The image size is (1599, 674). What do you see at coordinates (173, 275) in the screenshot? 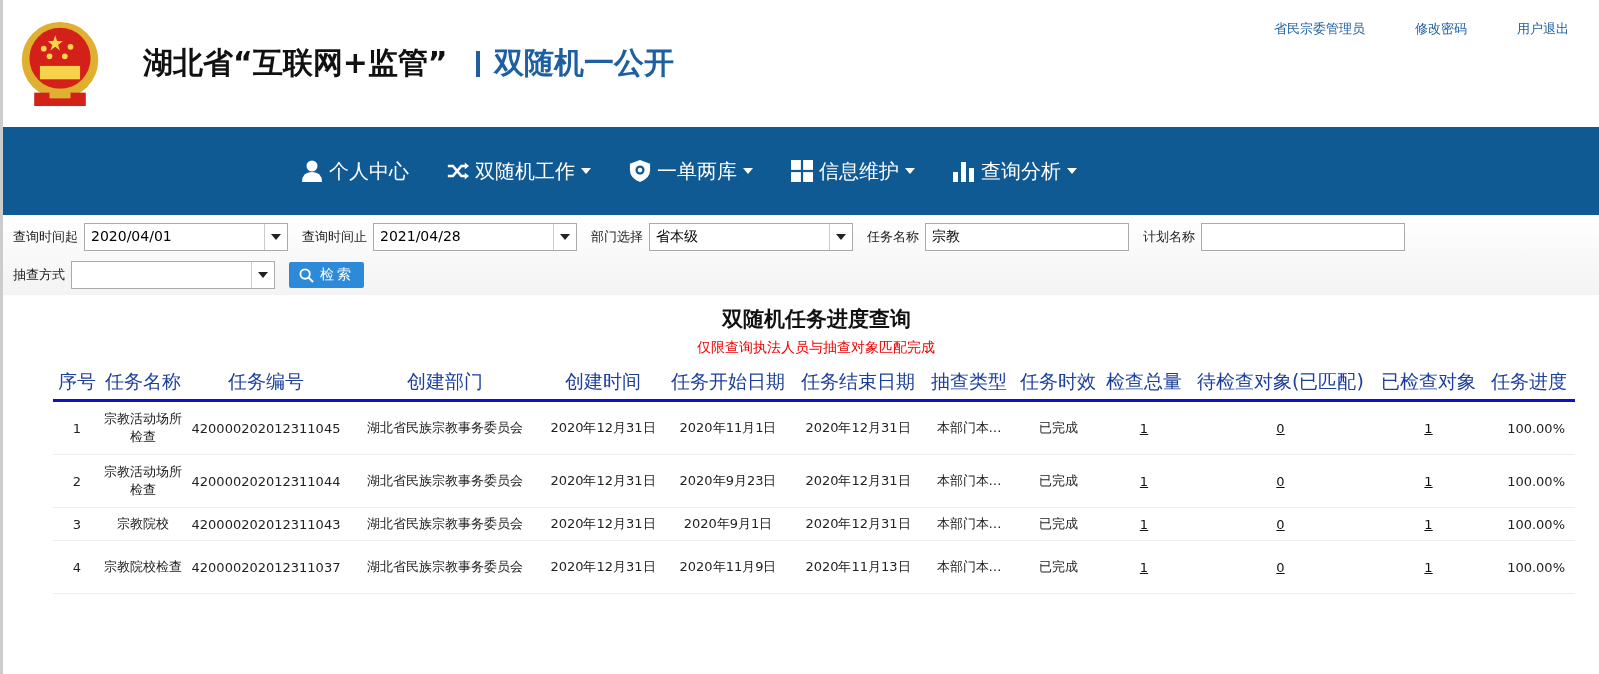
I see `select-field` at bounding box center [173, 275].